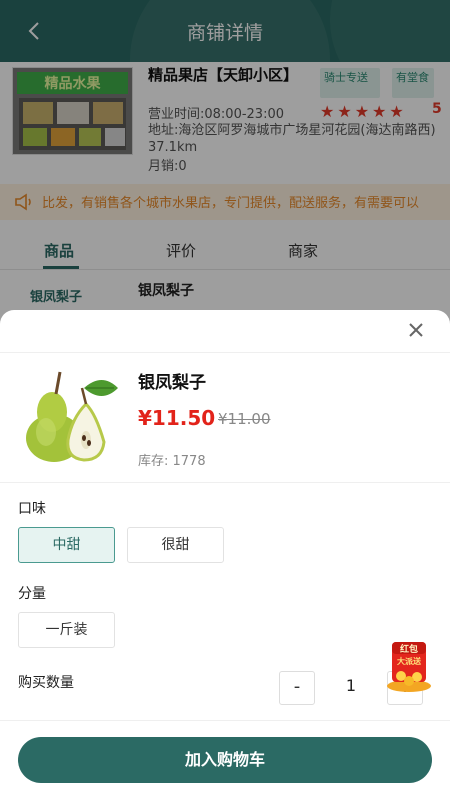 The image size is (450, 800). Describe the element at coordinates (72, 416) in the screenshot. I see `pear-image` at that location.